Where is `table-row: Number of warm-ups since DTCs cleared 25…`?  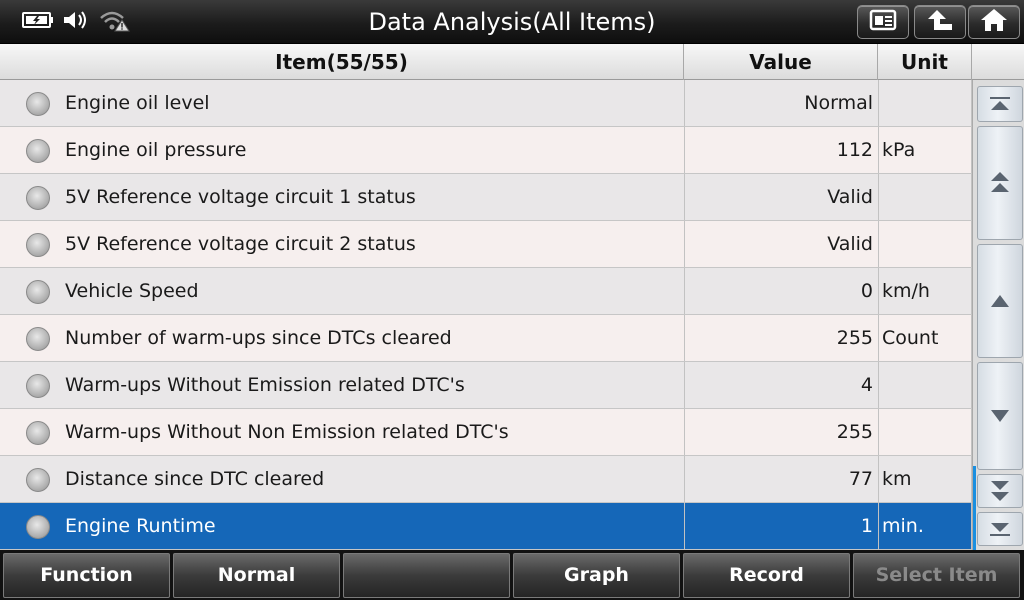 table-row: Number of warm-ups since DTCs cleared 25… is located at coordinates (486, 338).